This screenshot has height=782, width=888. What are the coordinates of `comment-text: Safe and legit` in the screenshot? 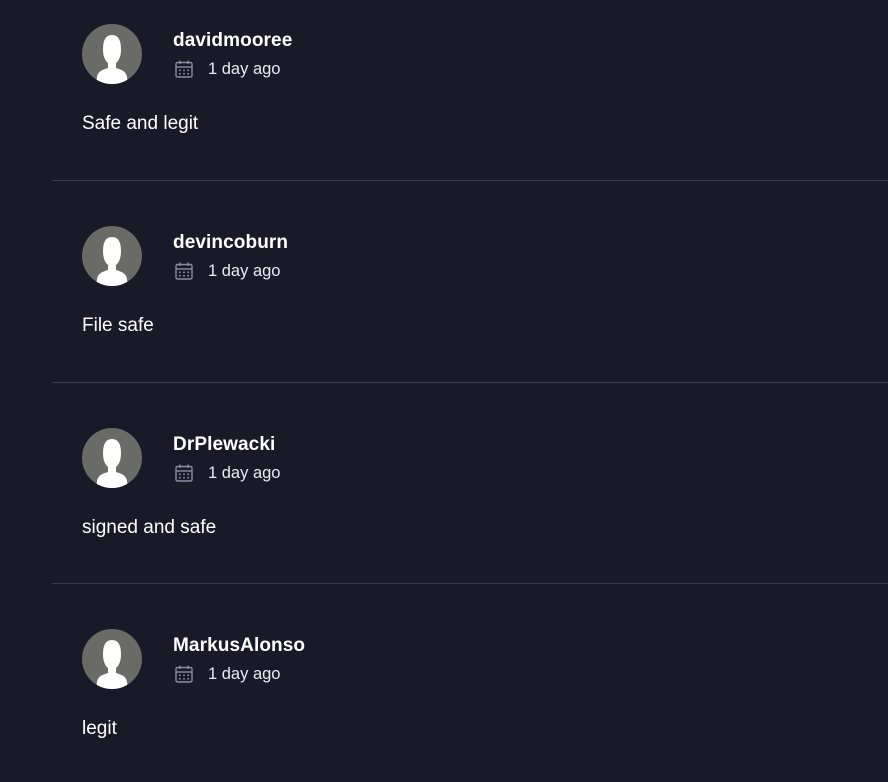 It's located at (140, 123).